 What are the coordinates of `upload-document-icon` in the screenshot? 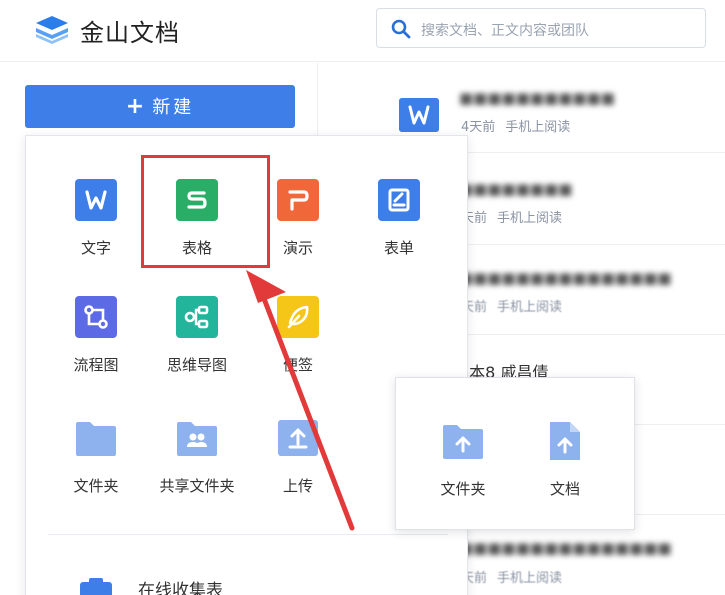 It's located at (565, 441).